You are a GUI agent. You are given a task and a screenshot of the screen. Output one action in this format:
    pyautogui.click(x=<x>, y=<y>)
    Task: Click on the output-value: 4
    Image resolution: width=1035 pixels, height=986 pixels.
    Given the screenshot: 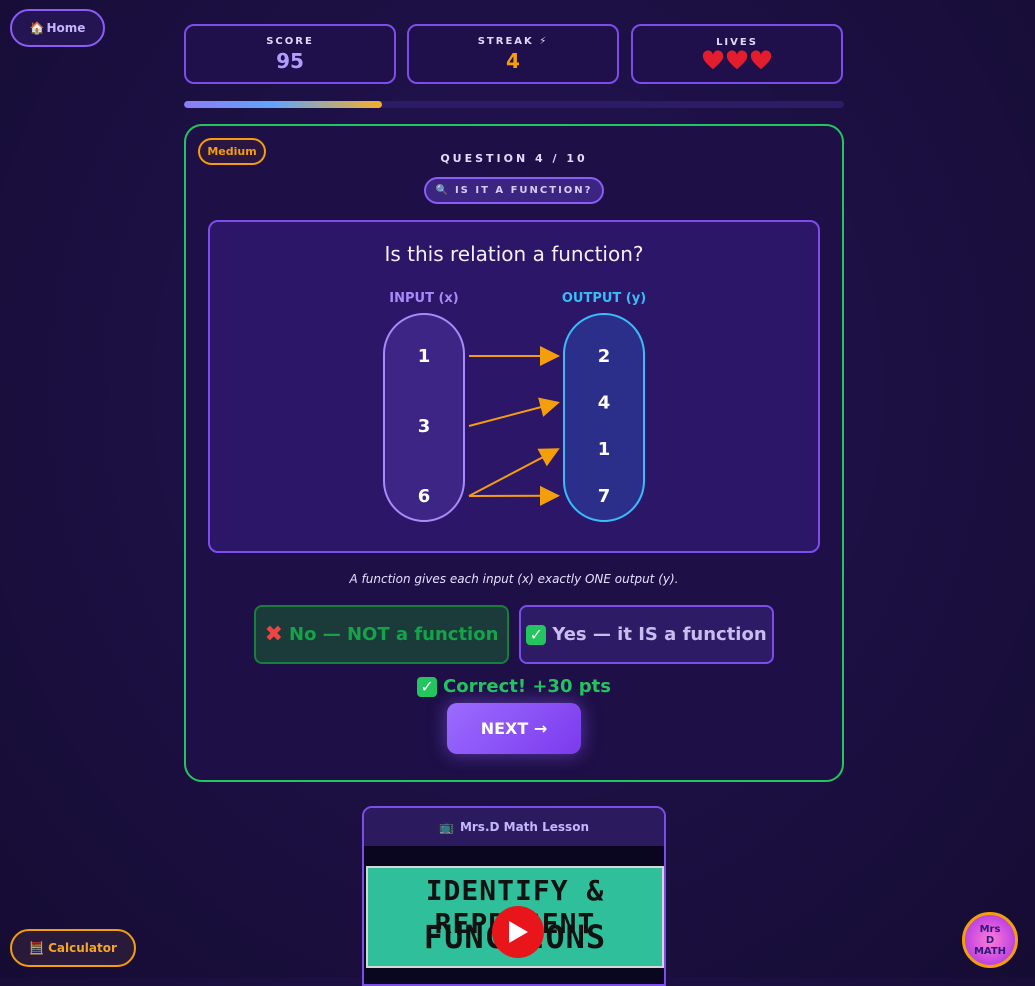 What is the action you would take?
    pyautogui.click(x=604, y=403)
    